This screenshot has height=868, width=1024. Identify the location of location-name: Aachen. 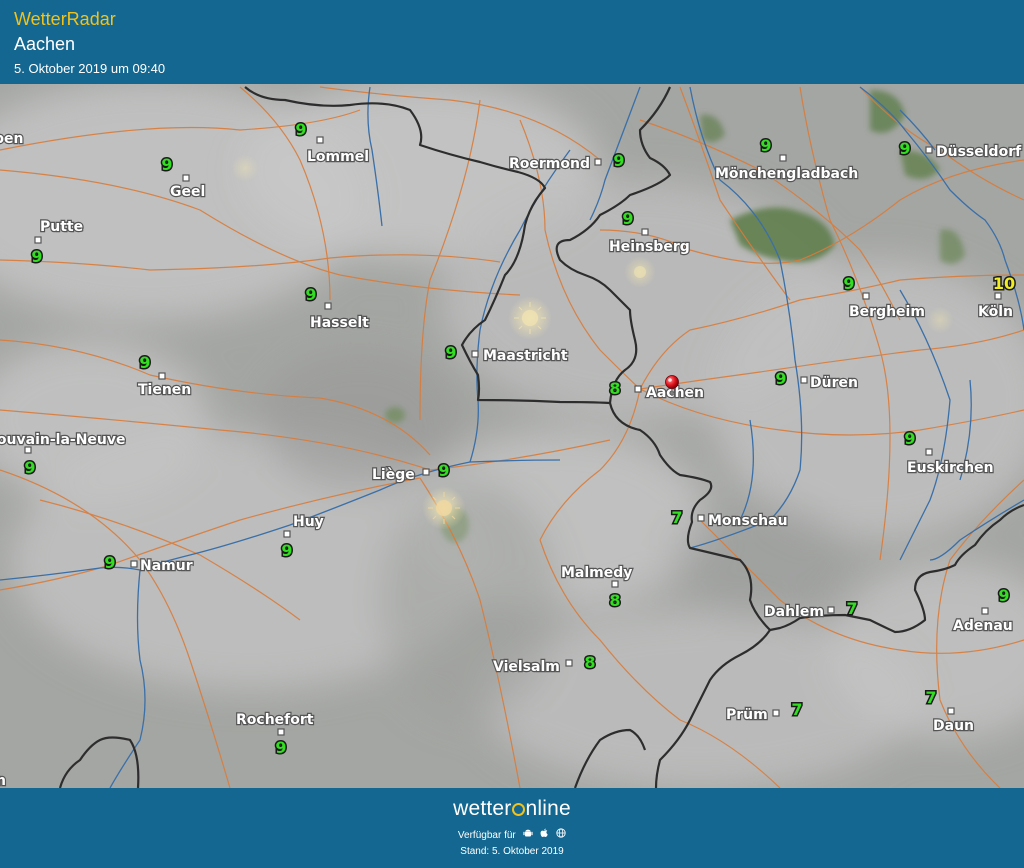
(45, 44).